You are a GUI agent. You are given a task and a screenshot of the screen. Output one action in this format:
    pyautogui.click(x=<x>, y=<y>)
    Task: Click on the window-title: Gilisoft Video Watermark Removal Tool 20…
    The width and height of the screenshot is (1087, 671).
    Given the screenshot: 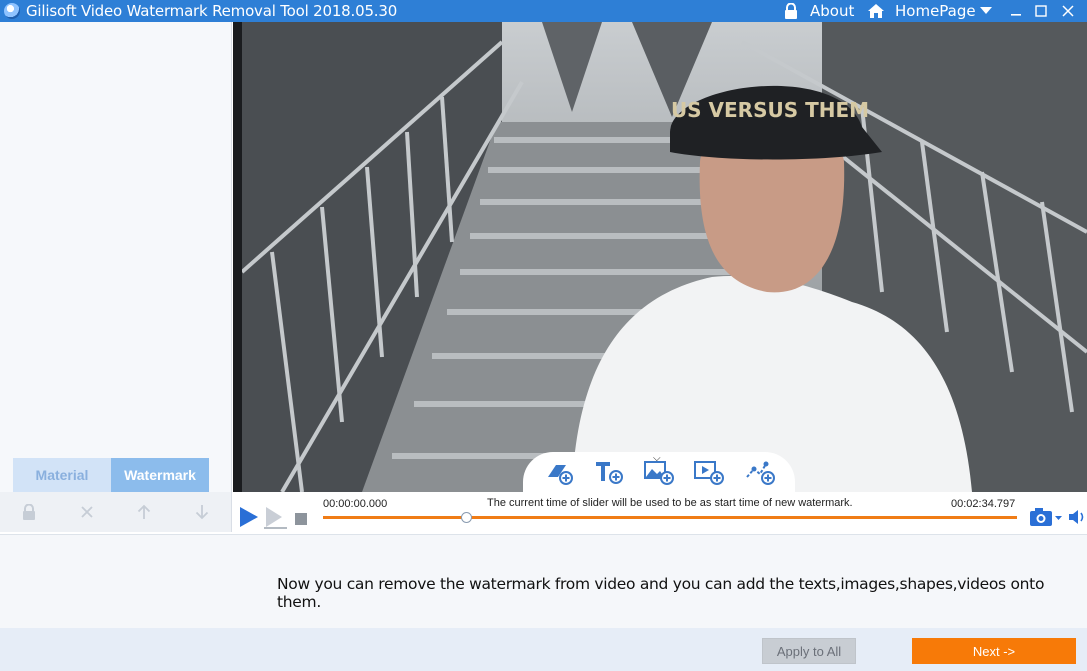 What is the action you would take?
    pyautogui.click(x=212, y=11)
    